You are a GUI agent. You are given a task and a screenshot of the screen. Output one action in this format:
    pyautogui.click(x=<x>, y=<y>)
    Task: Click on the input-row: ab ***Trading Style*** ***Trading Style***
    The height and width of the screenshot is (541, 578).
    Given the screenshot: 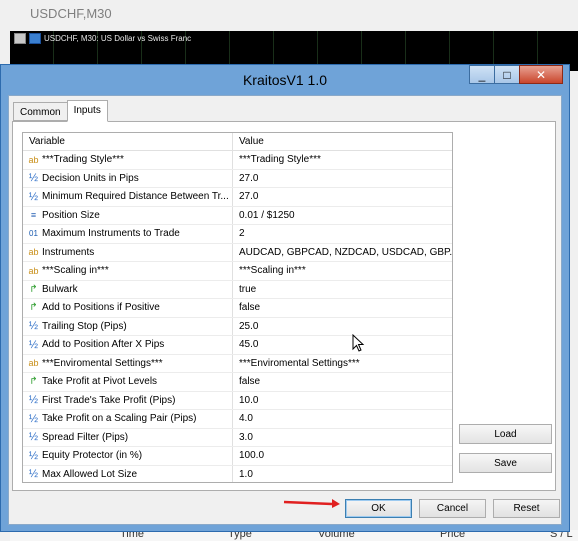 What is the action you would take?
    pyautogui.click(x=237, y=160)
    